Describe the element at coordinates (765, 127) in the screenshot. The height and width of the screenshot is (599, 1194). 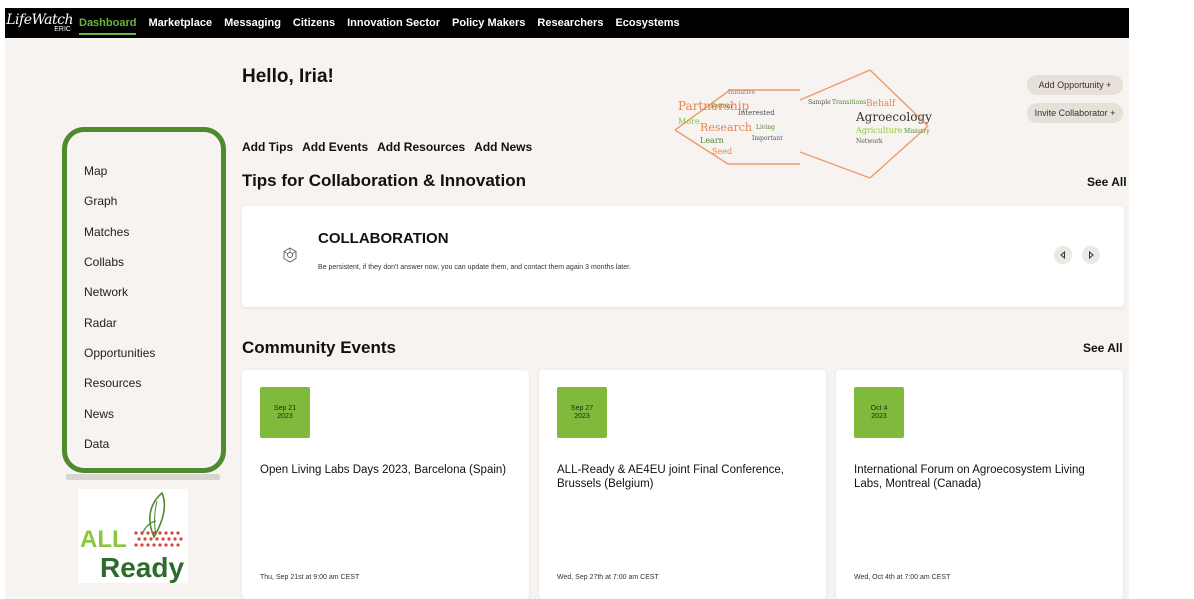
I see `wc-word-living: Living` at that location.